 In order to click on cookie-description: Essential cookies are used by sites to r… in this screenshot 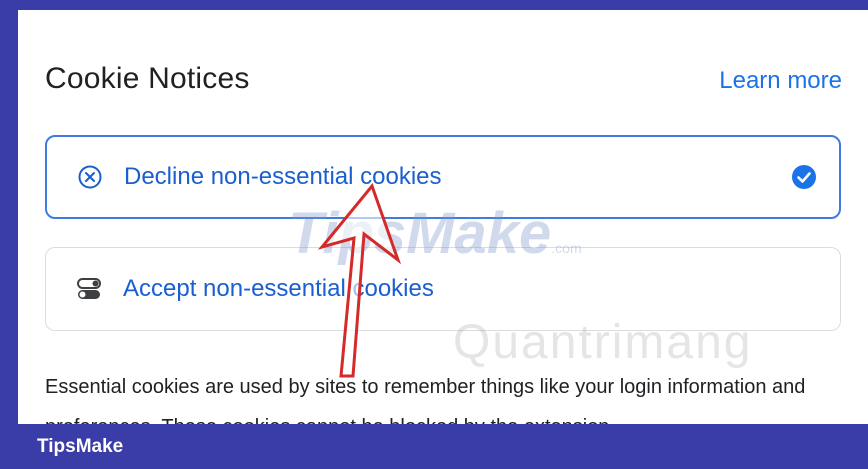, I will do `click(425, 400)`.